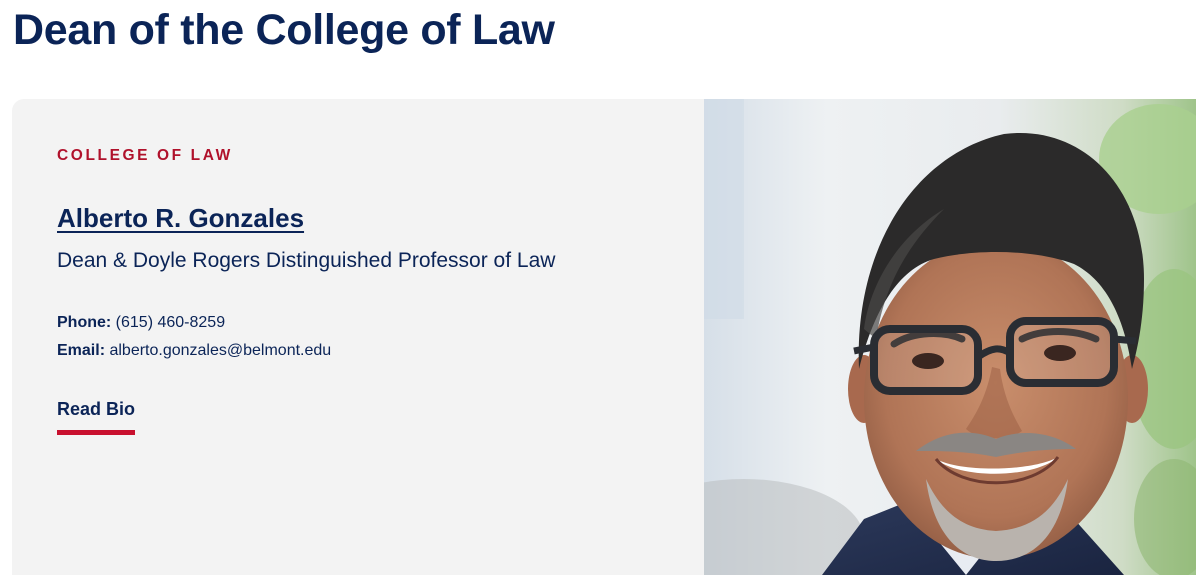  I want to click on page-title: Dean of the College of Law, so click(284, 30).